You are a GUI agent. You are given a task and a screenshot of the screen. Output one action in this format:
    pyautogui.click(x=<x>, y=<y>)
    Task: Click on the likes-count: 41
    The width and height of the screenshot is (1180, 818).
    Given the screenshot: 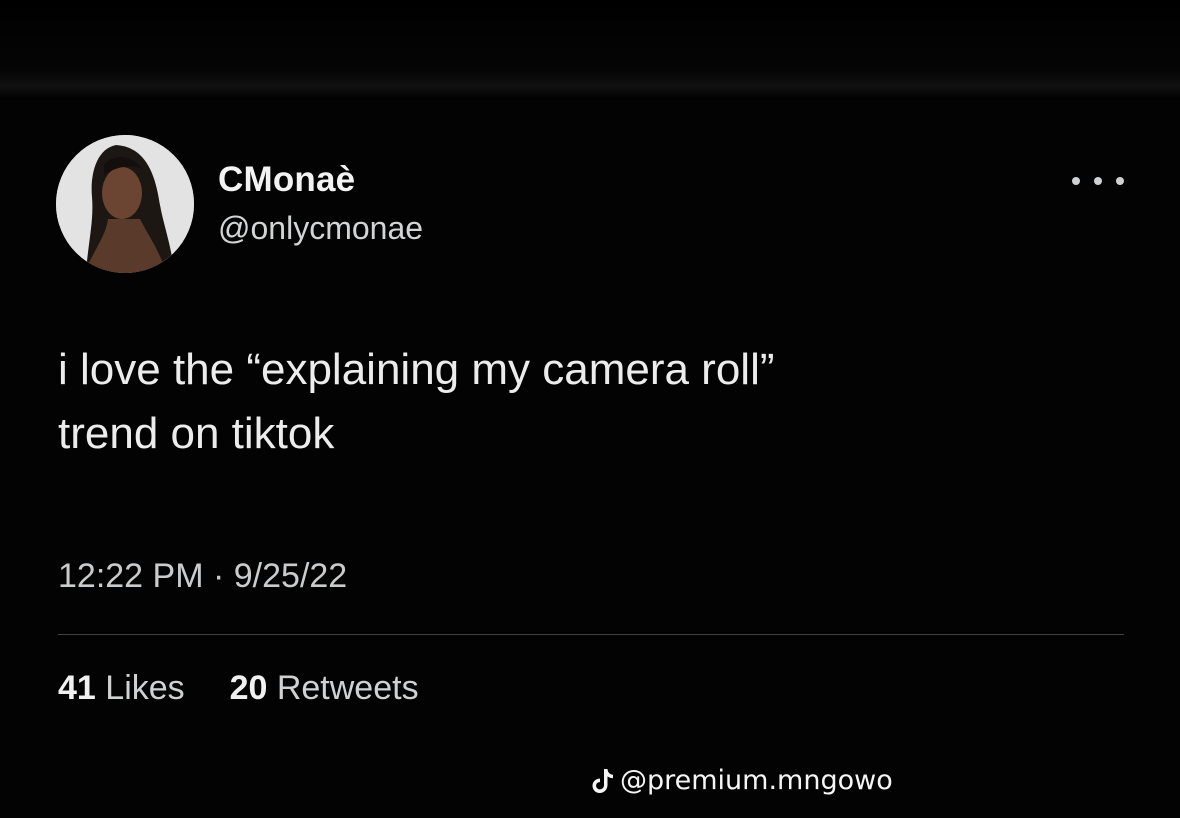 What is the action you would take?
    pyautogui.click(x=77, y=688)
    